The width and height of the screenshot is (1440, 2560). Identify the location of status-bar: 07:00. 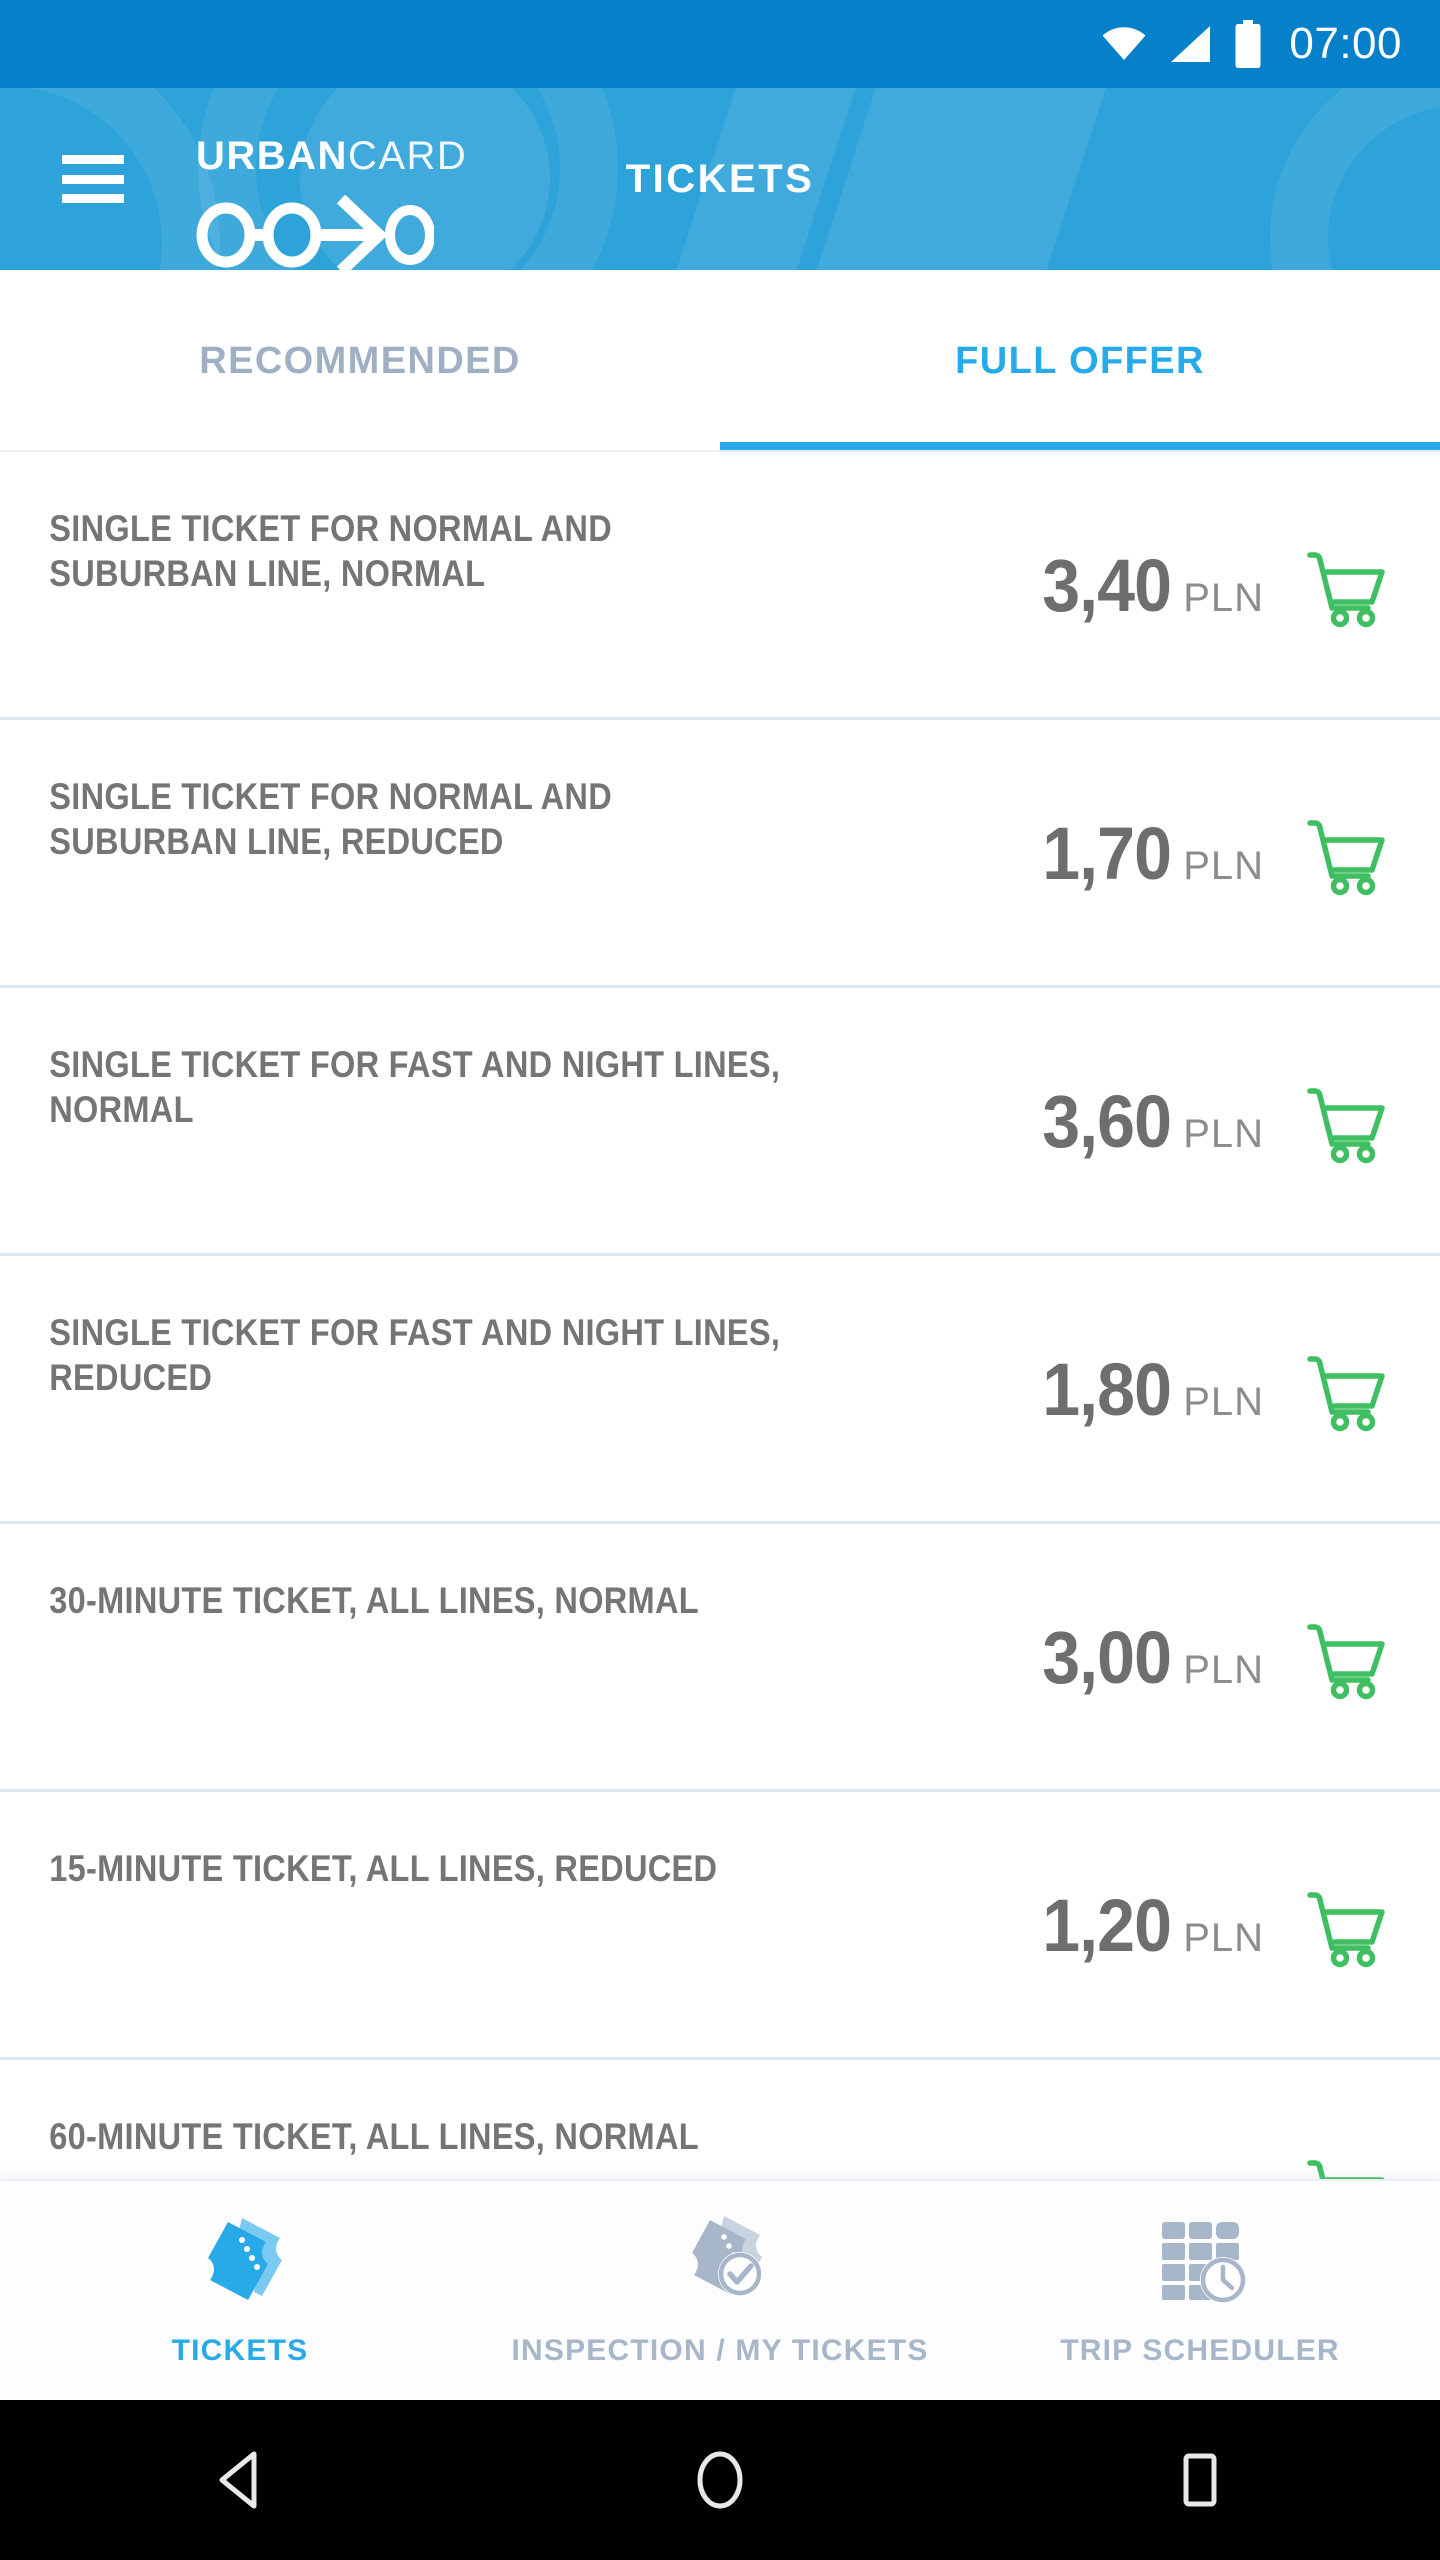
(720, 44).